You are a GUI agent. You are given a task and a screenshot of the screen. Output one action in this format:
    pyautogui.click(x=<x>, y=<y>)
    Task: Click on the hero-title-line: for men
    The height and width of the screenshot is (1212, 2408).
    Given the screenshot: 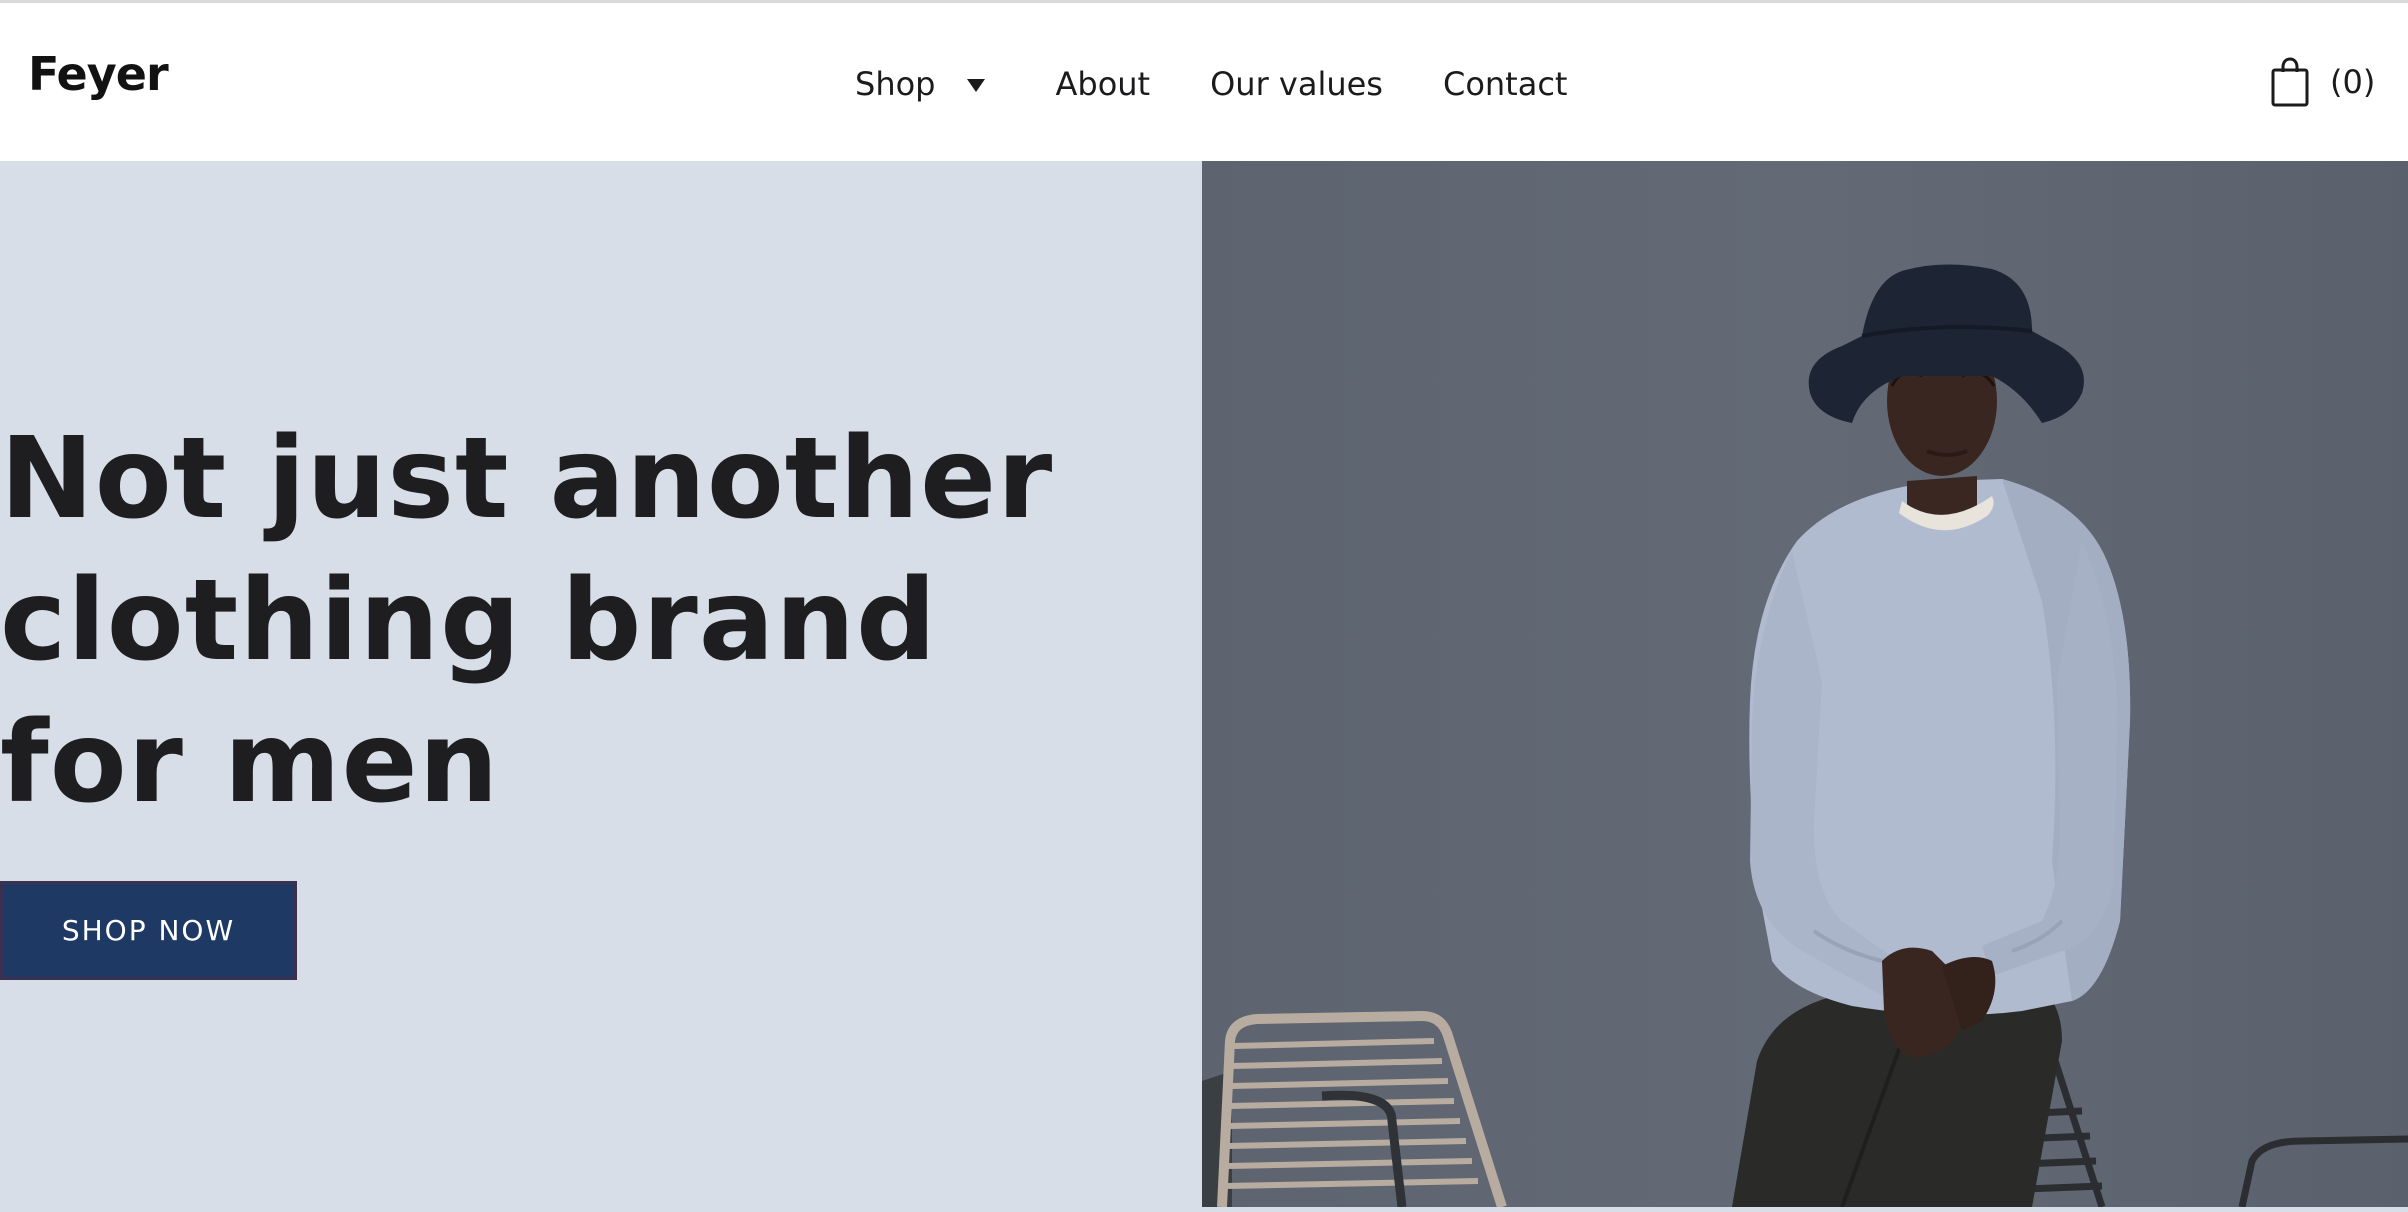 What is the action you would take?
    pyautogui.click(x=250, y=763)
    